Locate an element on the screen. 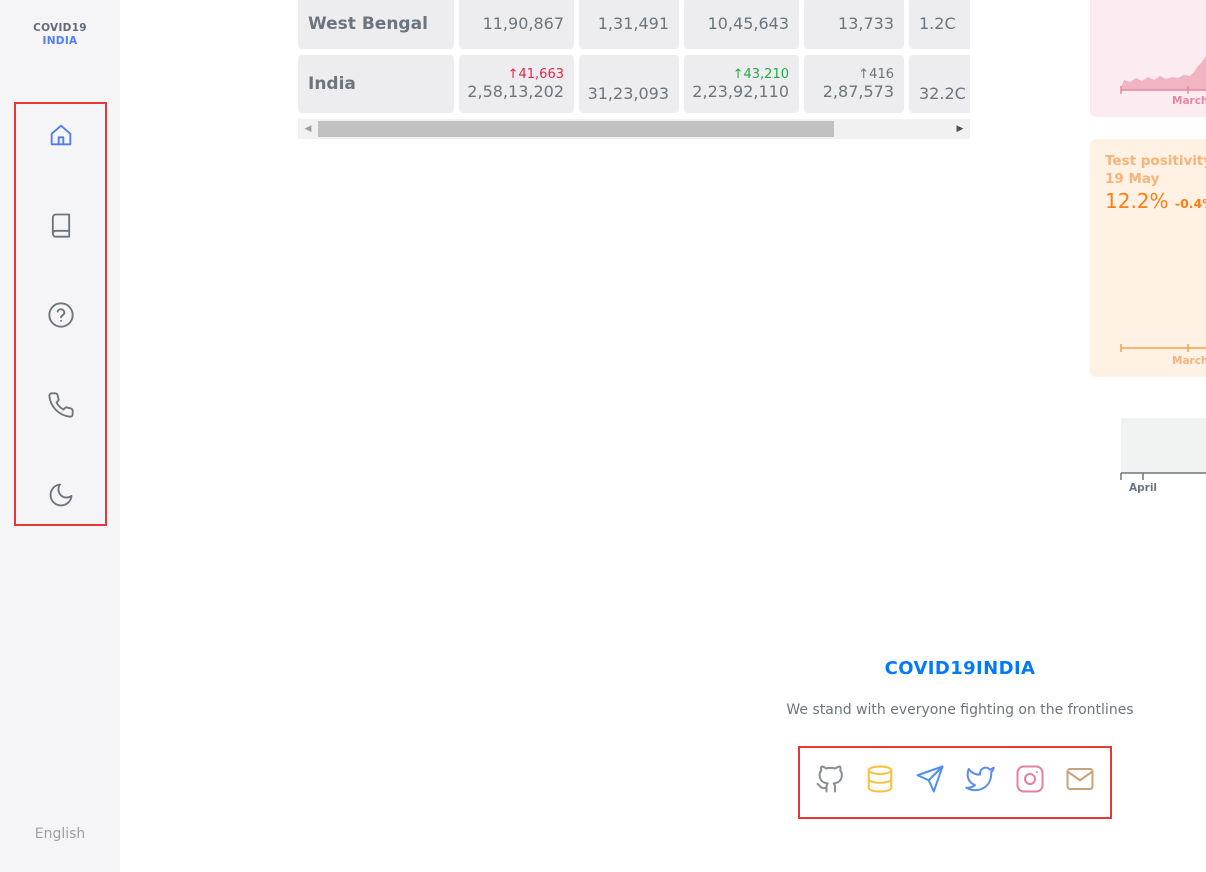 The width and height of the screenshot is (1206, 872). confirmed-cell: 11,90,867 is located at coordinates (516, 24).